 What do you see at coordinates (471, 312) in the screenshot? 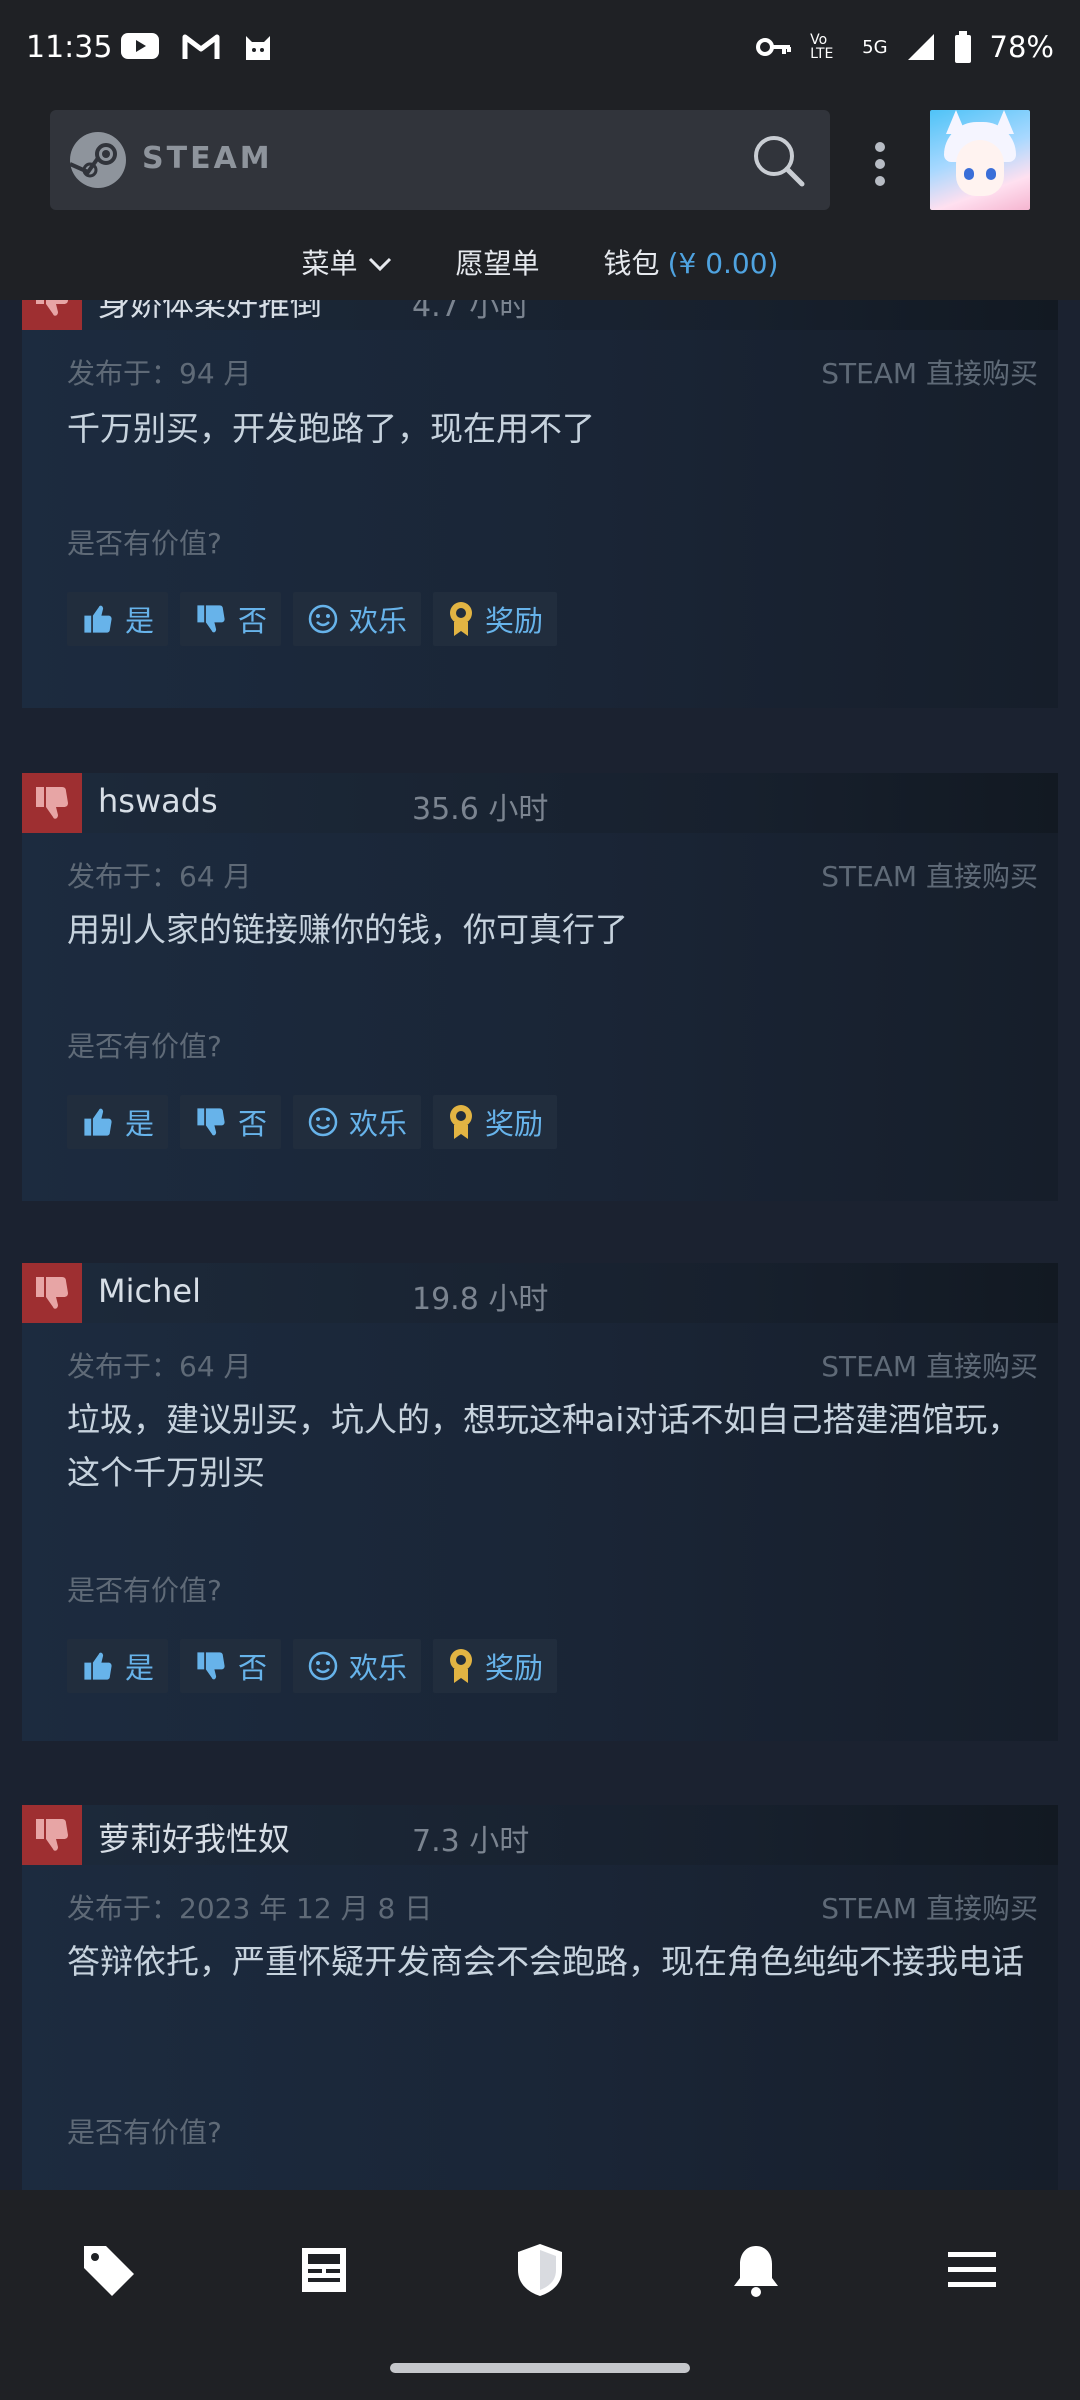
I see `playtime-hours: 4.7 小时` at bounding box center [471, 312].